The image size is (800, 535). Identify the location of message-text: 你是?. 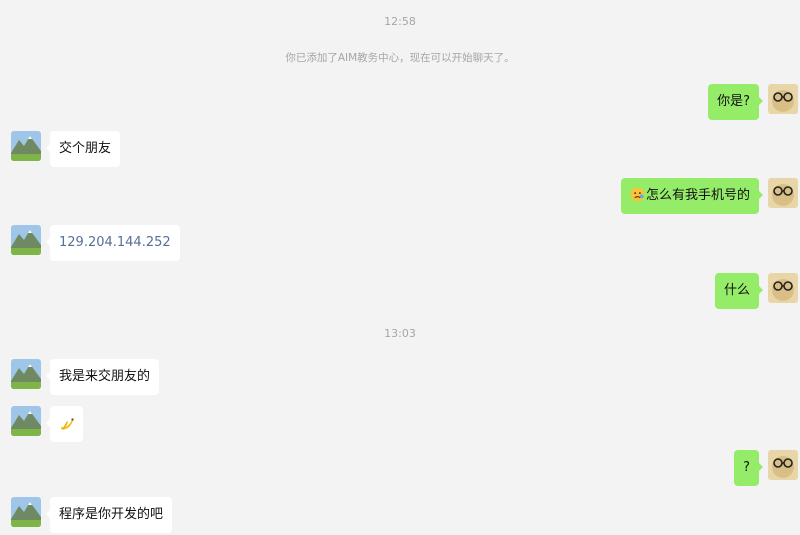
(733, 101).